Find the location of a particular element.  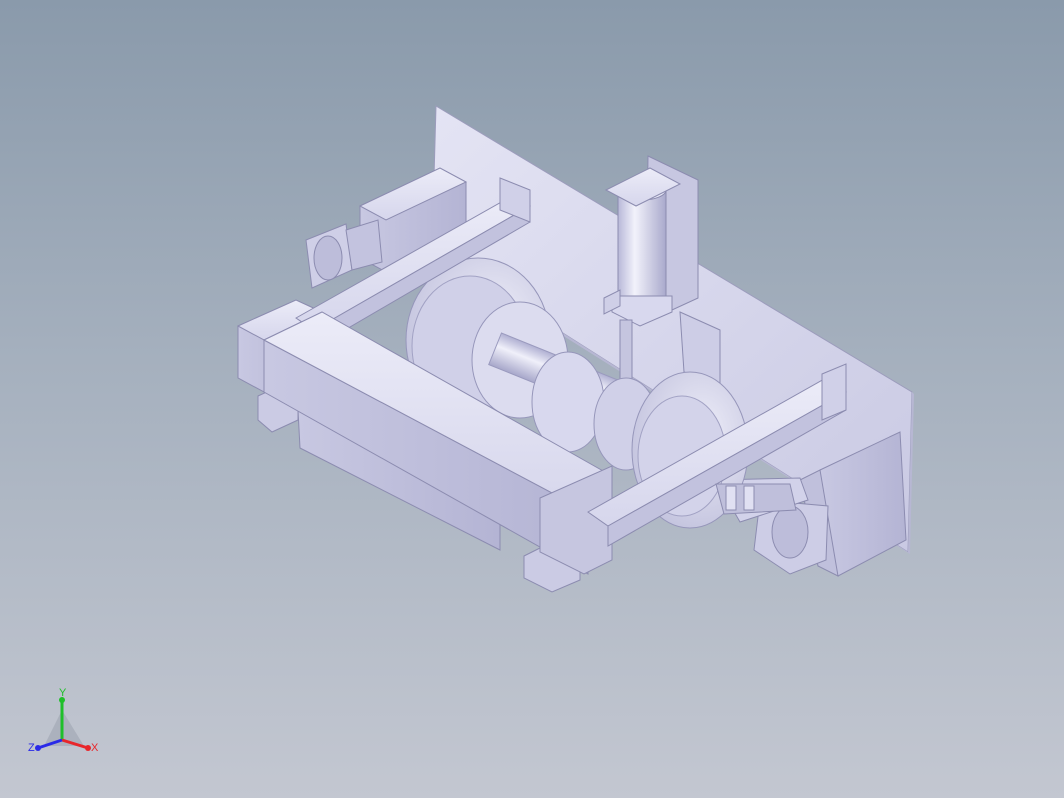

y-axis-label: Y is located at coordinates (63, 693).